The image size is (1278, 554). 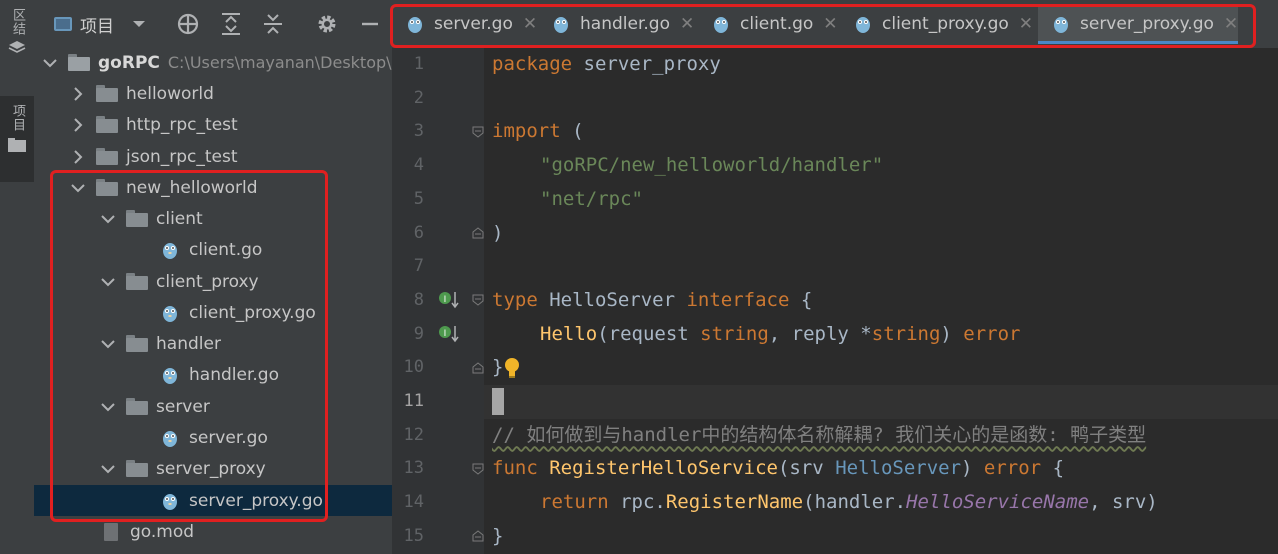 What do you see at coordinates (418, 198) in the screenshot?
I see `line-number: 5` at bounding box center [418, 198].